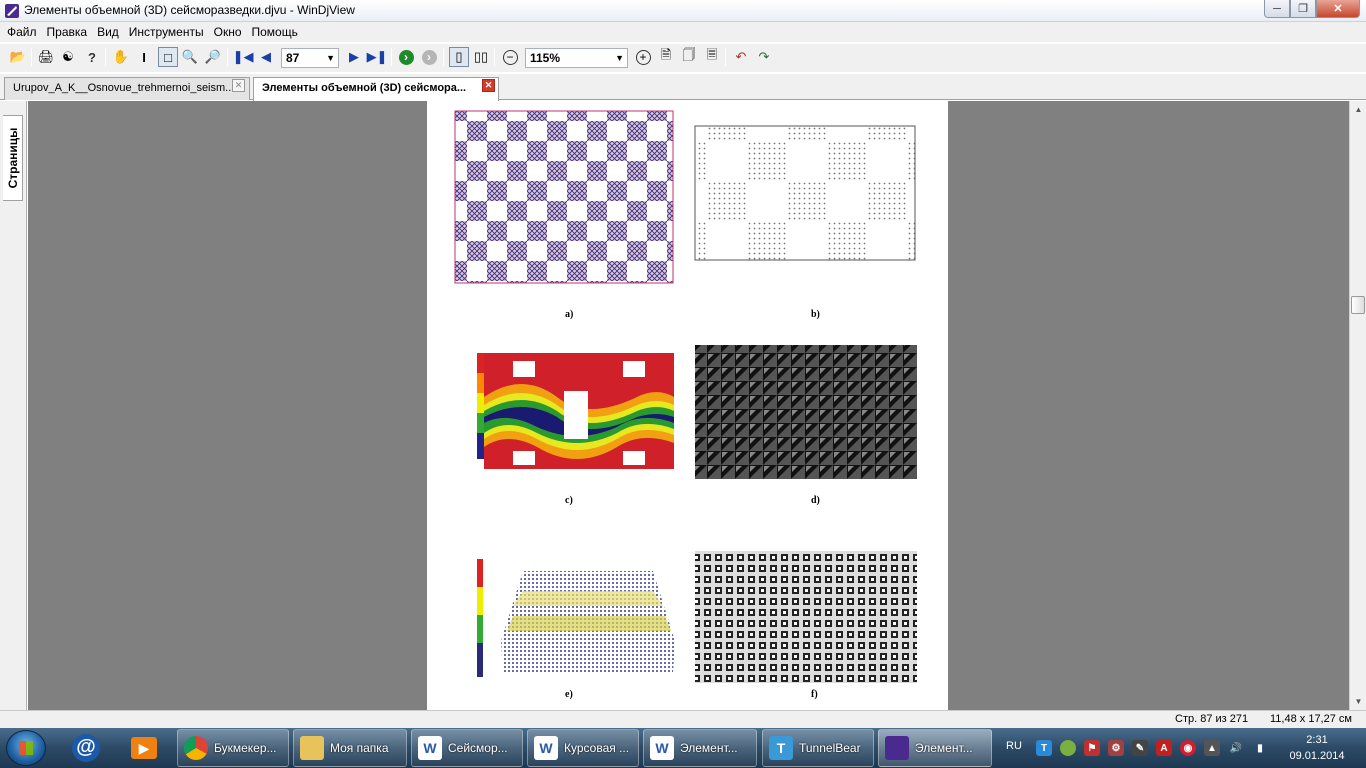 The height and width of the screenshot is (768, 1366). What do you see at coordinates (168, 57) in the screenshot?
I see `rect-select-button: □` at bounding box center [168, 57].